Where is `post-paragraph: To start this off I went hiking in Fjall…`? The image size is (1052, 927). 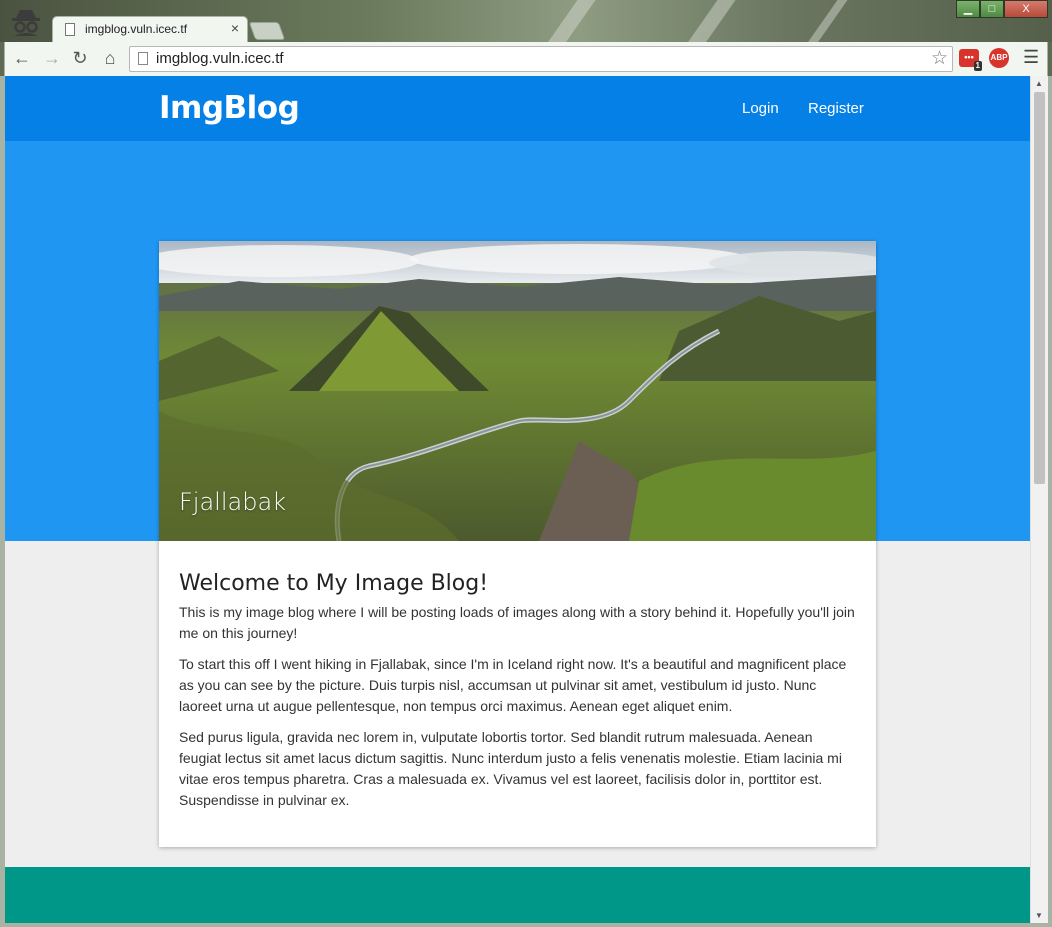 post-paragraph: To start this off I went hiking in Fjall… is located at coordinates (513, 685).